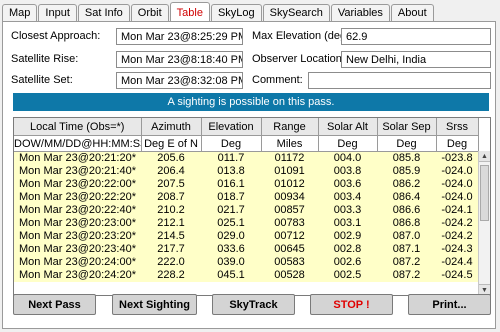 The image size is (500, 332). I want to click on table-cell: 212.1, so click(171, 223).